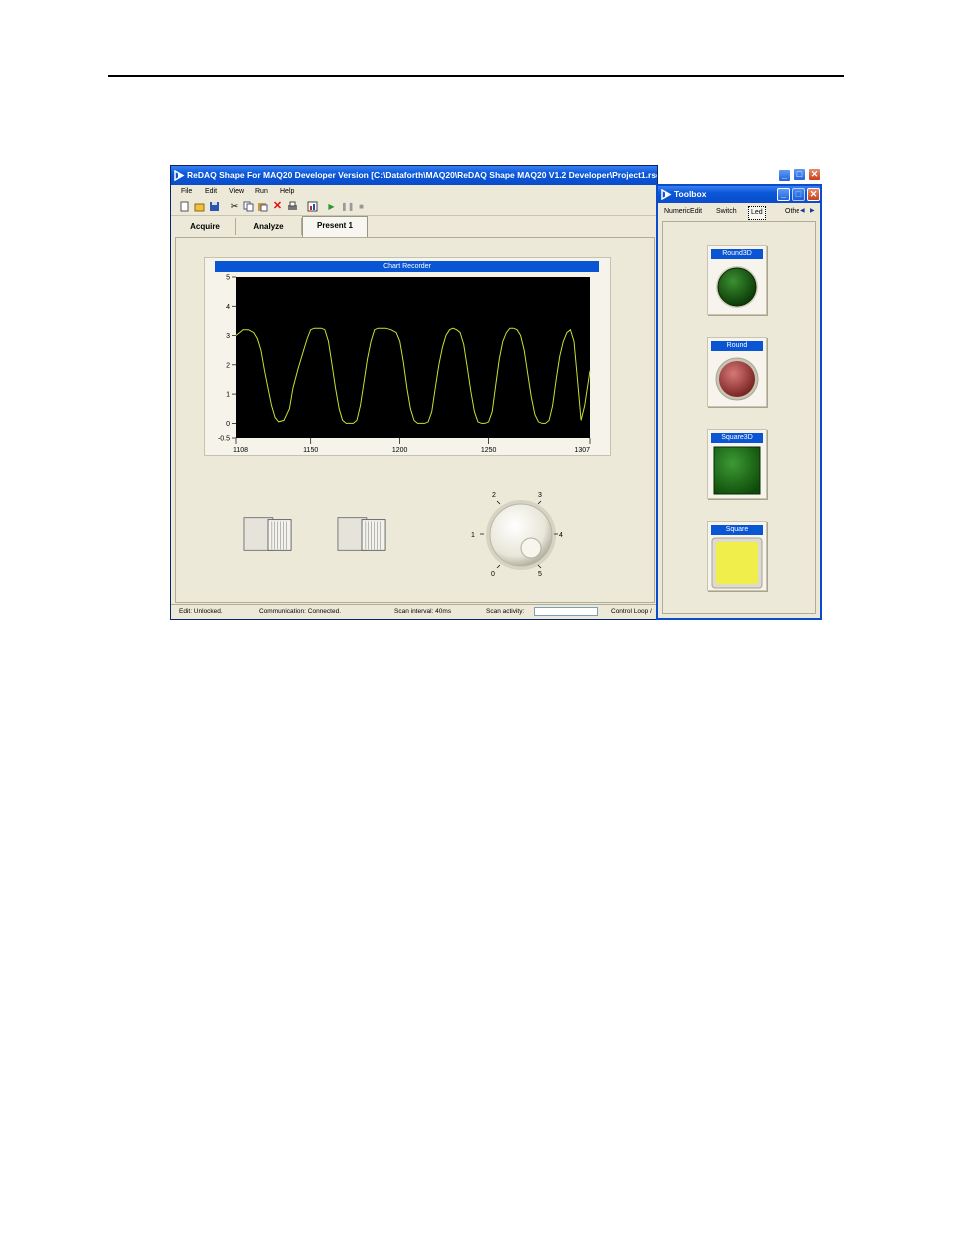 The width and height of the screenshot is (954, 1235). I want to click on tab-scroll-right-icon: ▶, so click(812, 210).